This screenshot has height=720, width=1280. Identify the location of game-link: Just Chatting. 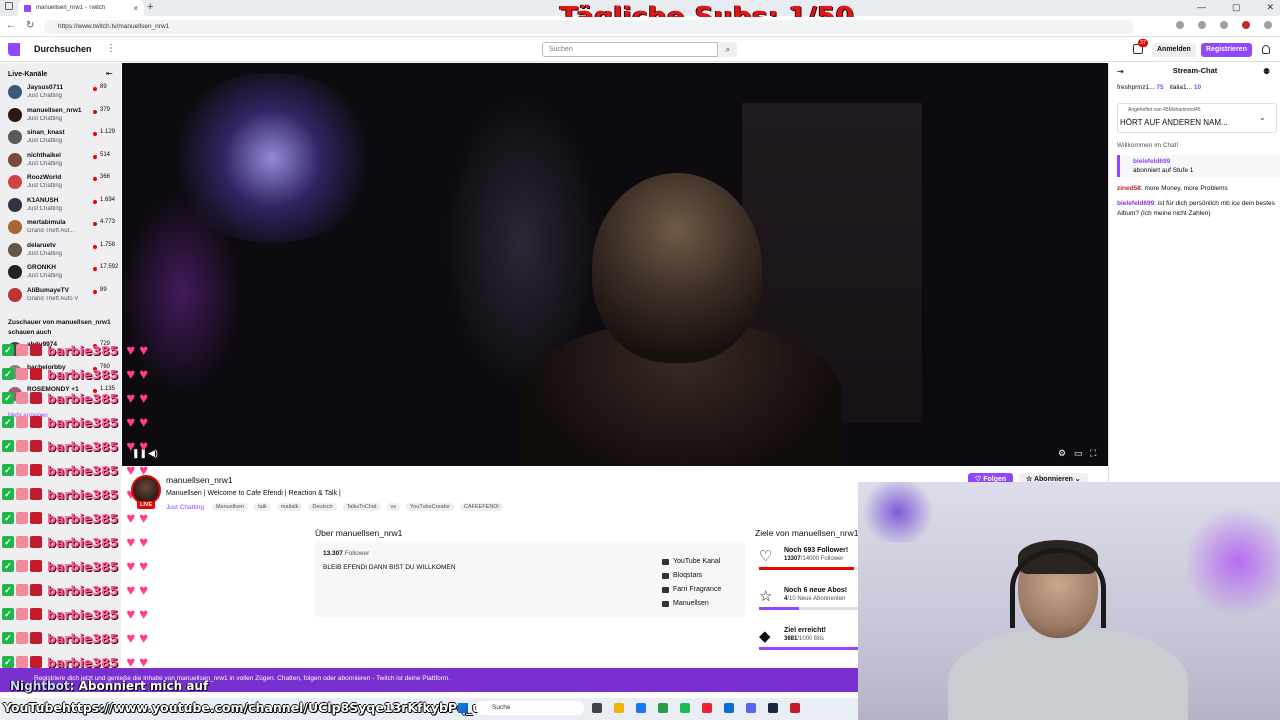
(185, 507).